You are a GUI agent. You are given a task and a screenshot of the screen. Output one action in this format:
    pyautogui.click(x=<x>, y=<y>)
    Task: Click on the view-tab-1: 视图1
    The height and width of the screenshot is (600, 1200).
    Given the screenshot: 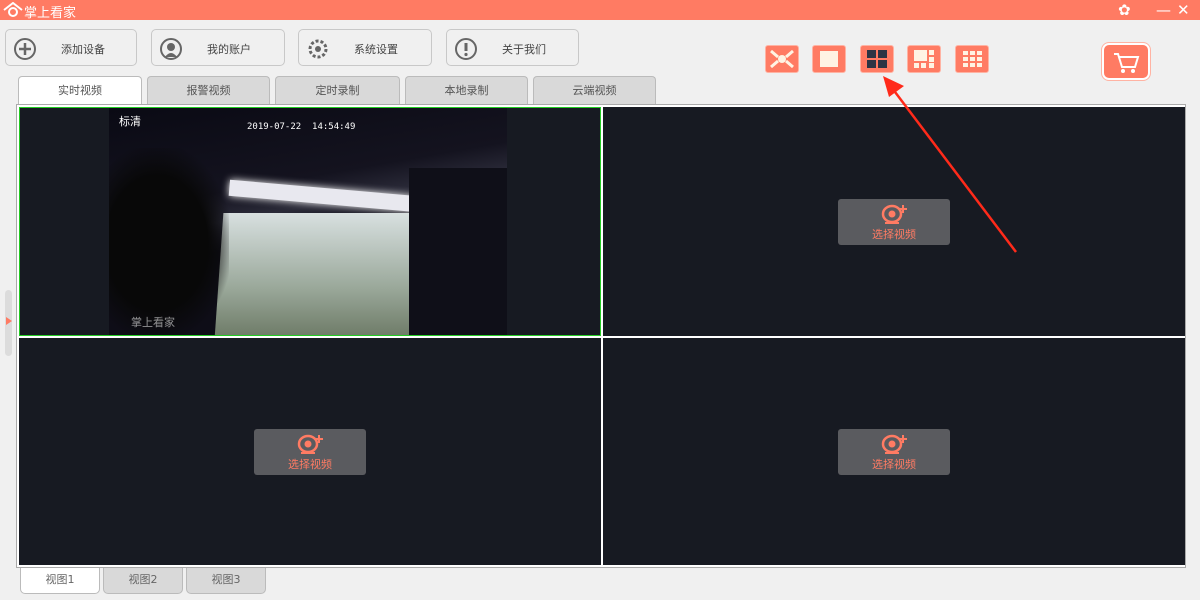 What is the action you would take?
    pyautogui.click(x=60, y=581)
    